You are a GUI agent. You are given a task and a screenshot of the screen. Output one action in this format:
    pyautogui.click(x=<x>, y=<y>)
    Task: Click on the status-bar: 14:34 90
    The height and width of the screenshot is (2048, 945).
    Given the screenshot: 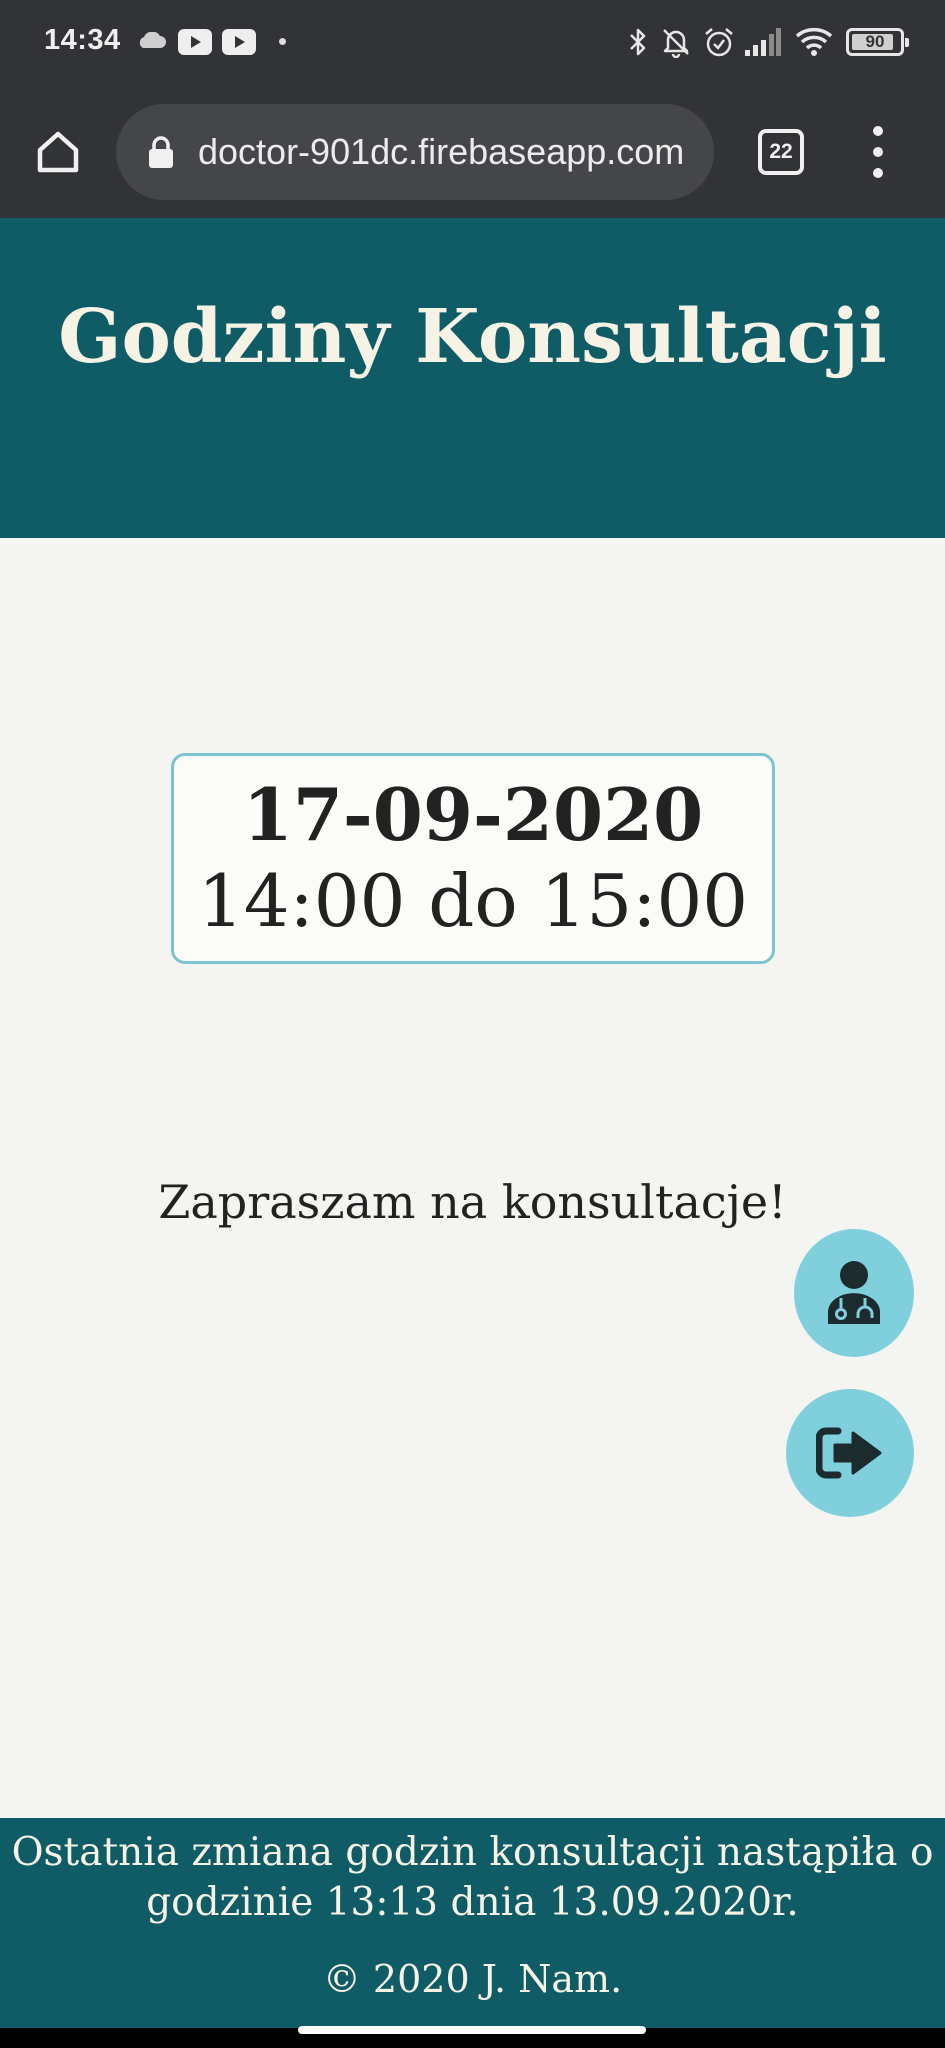 What is the action you would take?
    pyautogui.click(x=472, y=43)
    